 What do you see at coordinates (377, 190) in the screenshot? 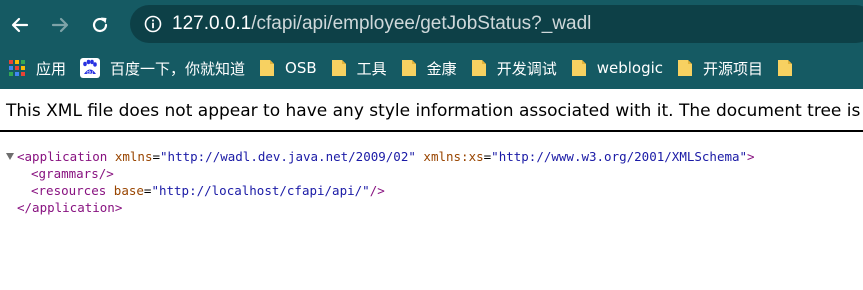
I see `xml-tag: />` at bounding box center [377, 190].